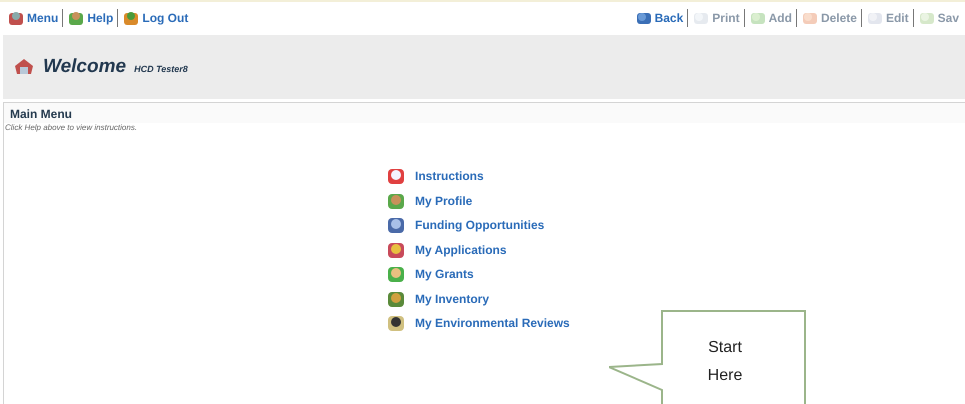 Image resolution: width=965 pixels, height=404 pixels. I want to click on user-name: HCD Tester8, so click(161, 69).